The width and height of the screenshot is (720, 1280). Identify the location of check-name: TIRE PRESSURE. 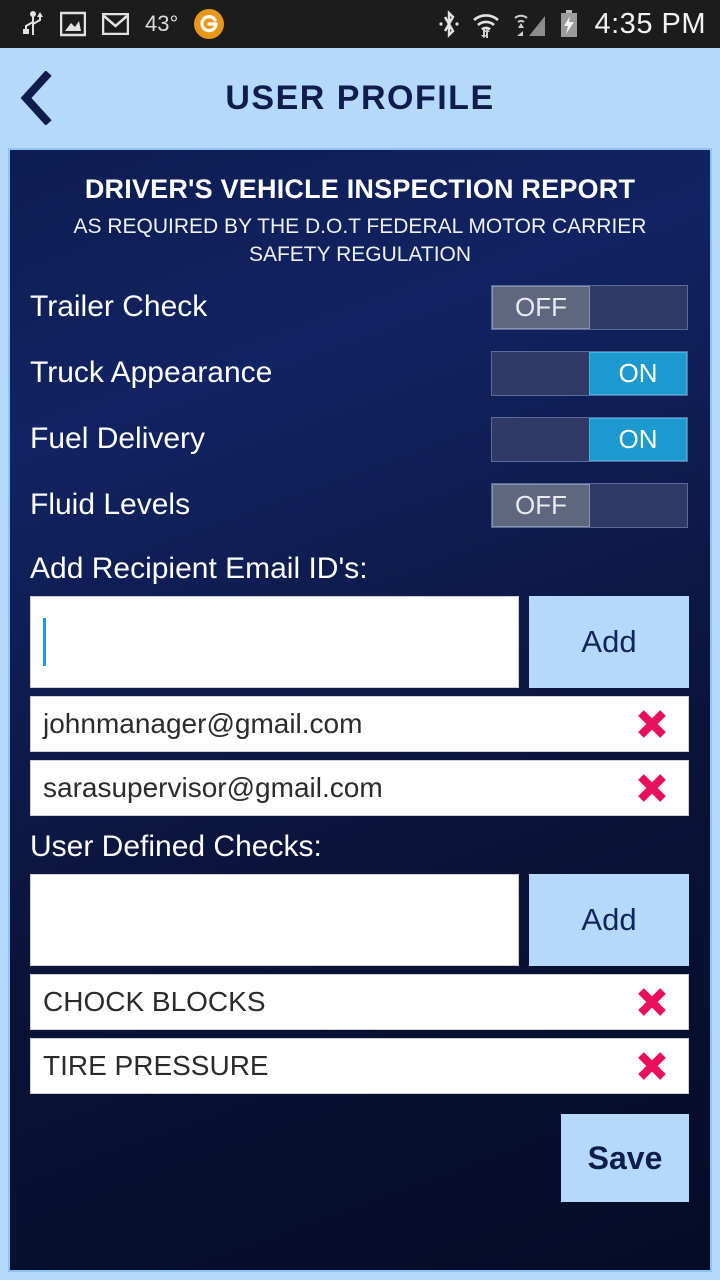
(156, 1066).